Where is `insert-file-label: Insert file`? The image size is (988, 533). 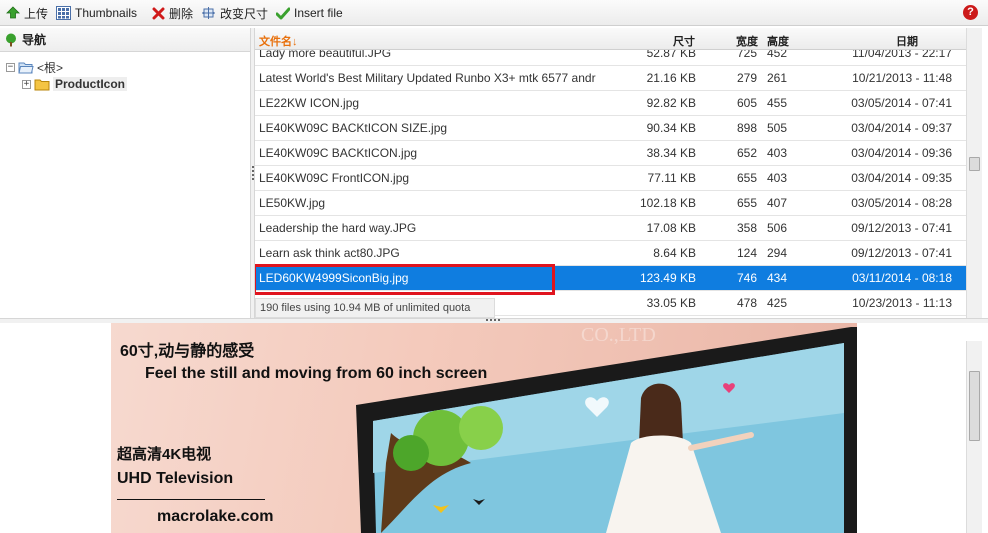 insert-file-label: Insert file is located at coordinates (318, 13).